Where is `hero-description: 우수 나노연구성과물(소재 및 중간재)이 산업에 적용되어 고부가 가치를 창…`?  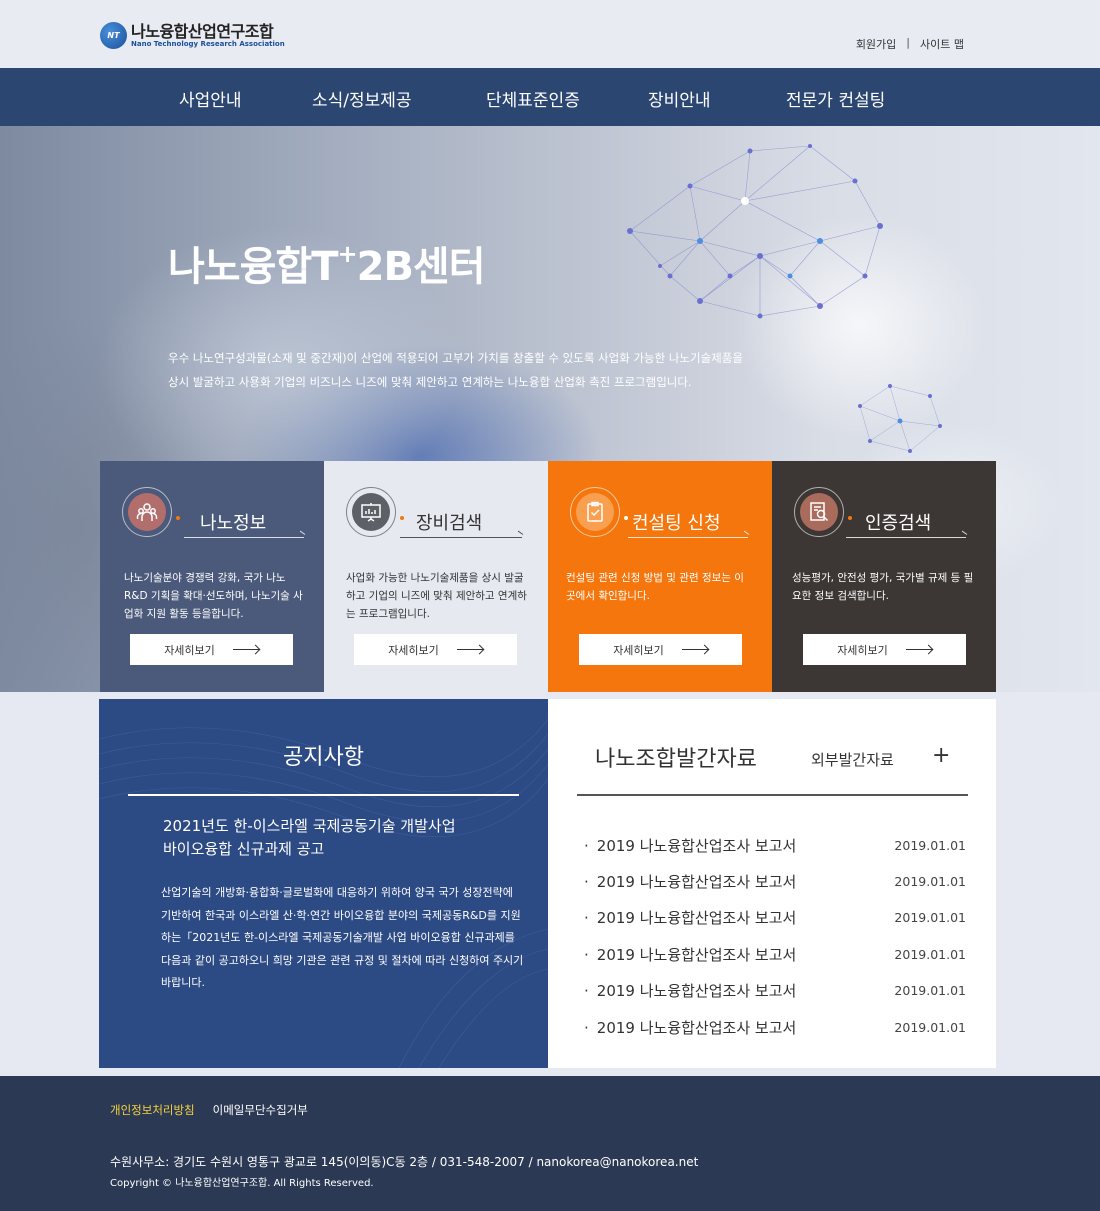
hero-description: 우수 나노연구성과물(소재 및 중간재)이 산업에 적용되어 고부가 가치를 창… is located at coordinates (455, 370).